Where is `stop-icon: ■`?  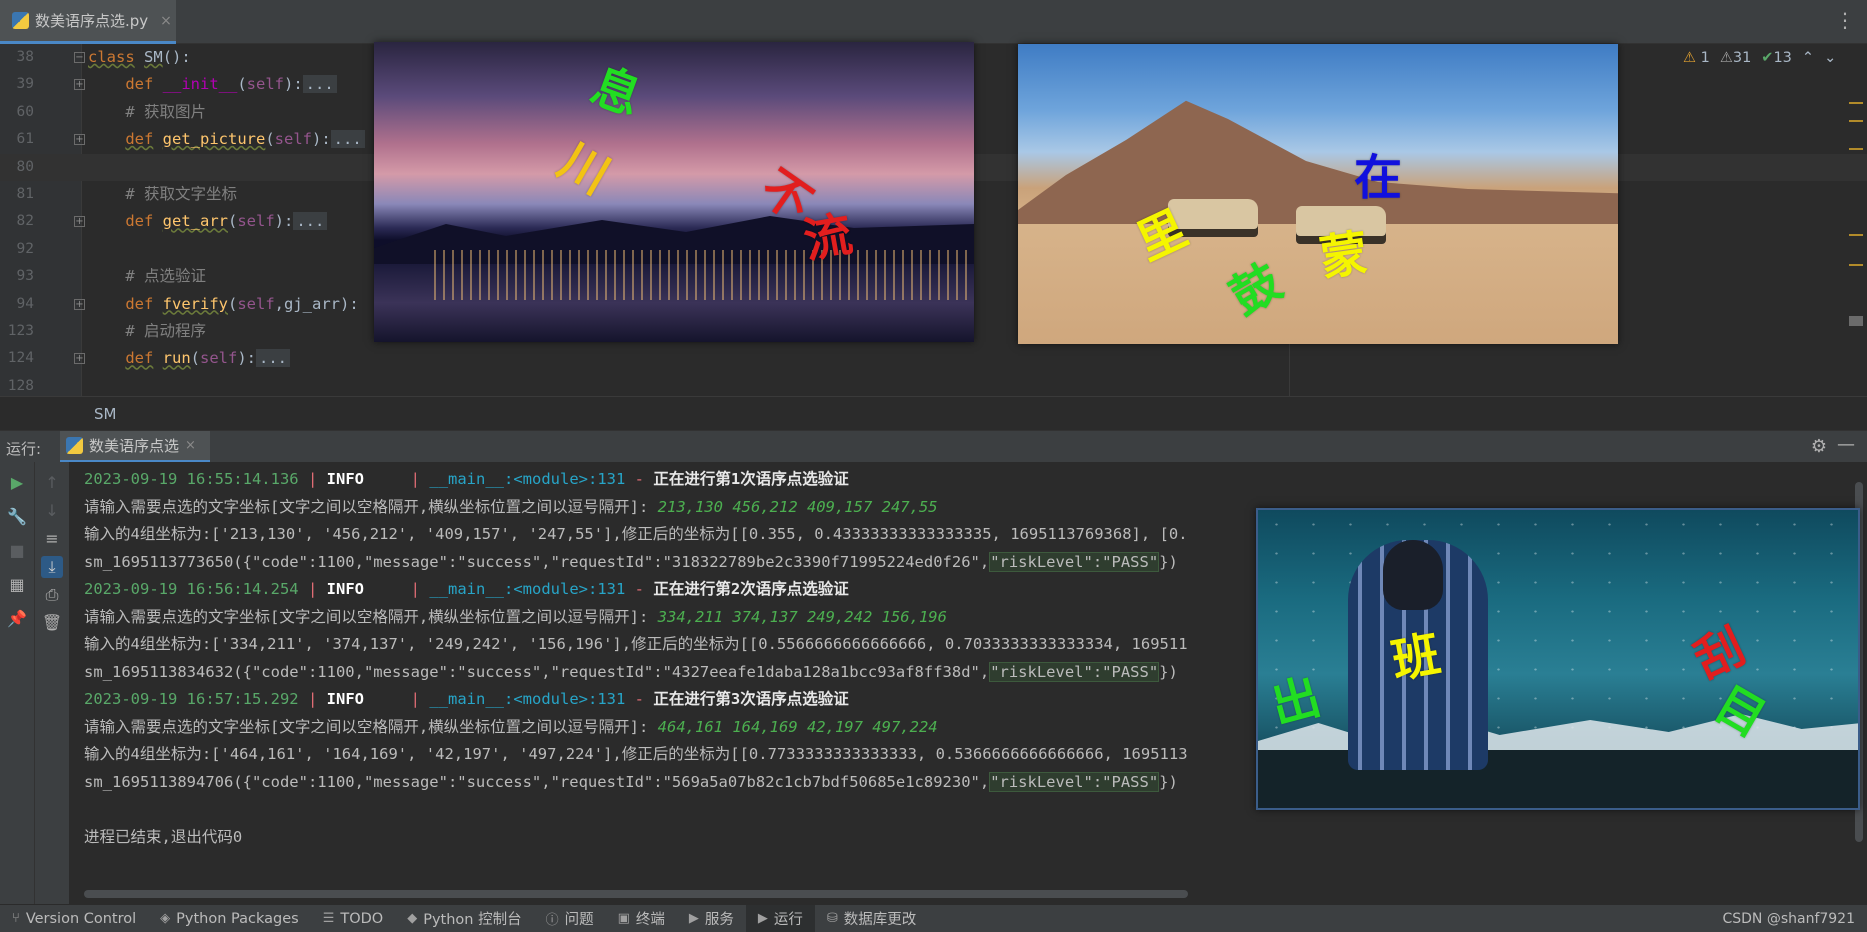 stop-icon: ■ is located at coordinates (17, 551).